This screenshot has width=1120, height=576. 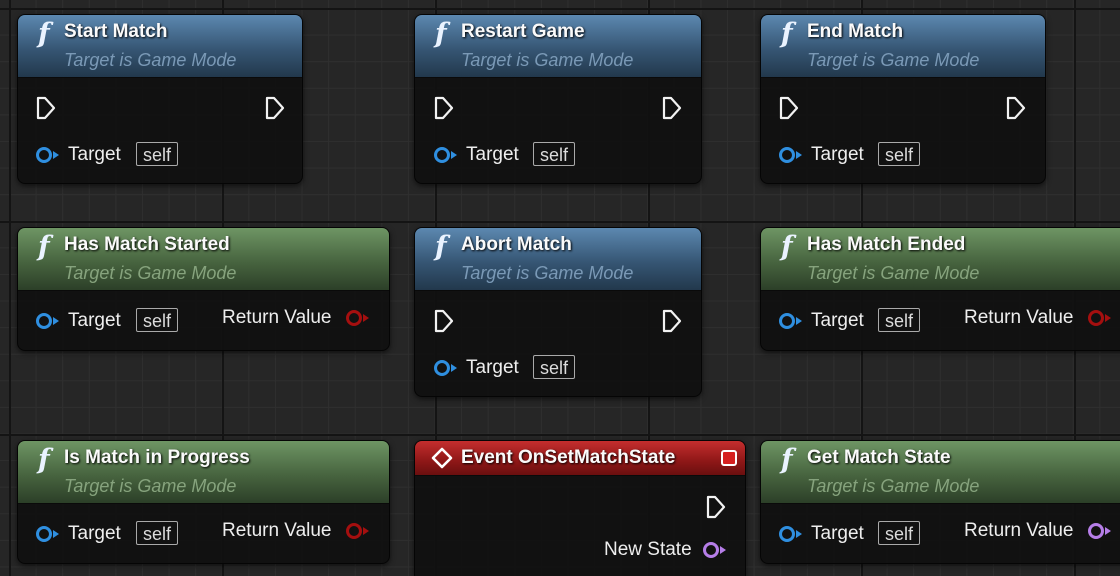 What do you see at coordinates (157, 457) in the screenshot?
I see `node-title: Is Match in Progress` at bounding box center [157, 457].